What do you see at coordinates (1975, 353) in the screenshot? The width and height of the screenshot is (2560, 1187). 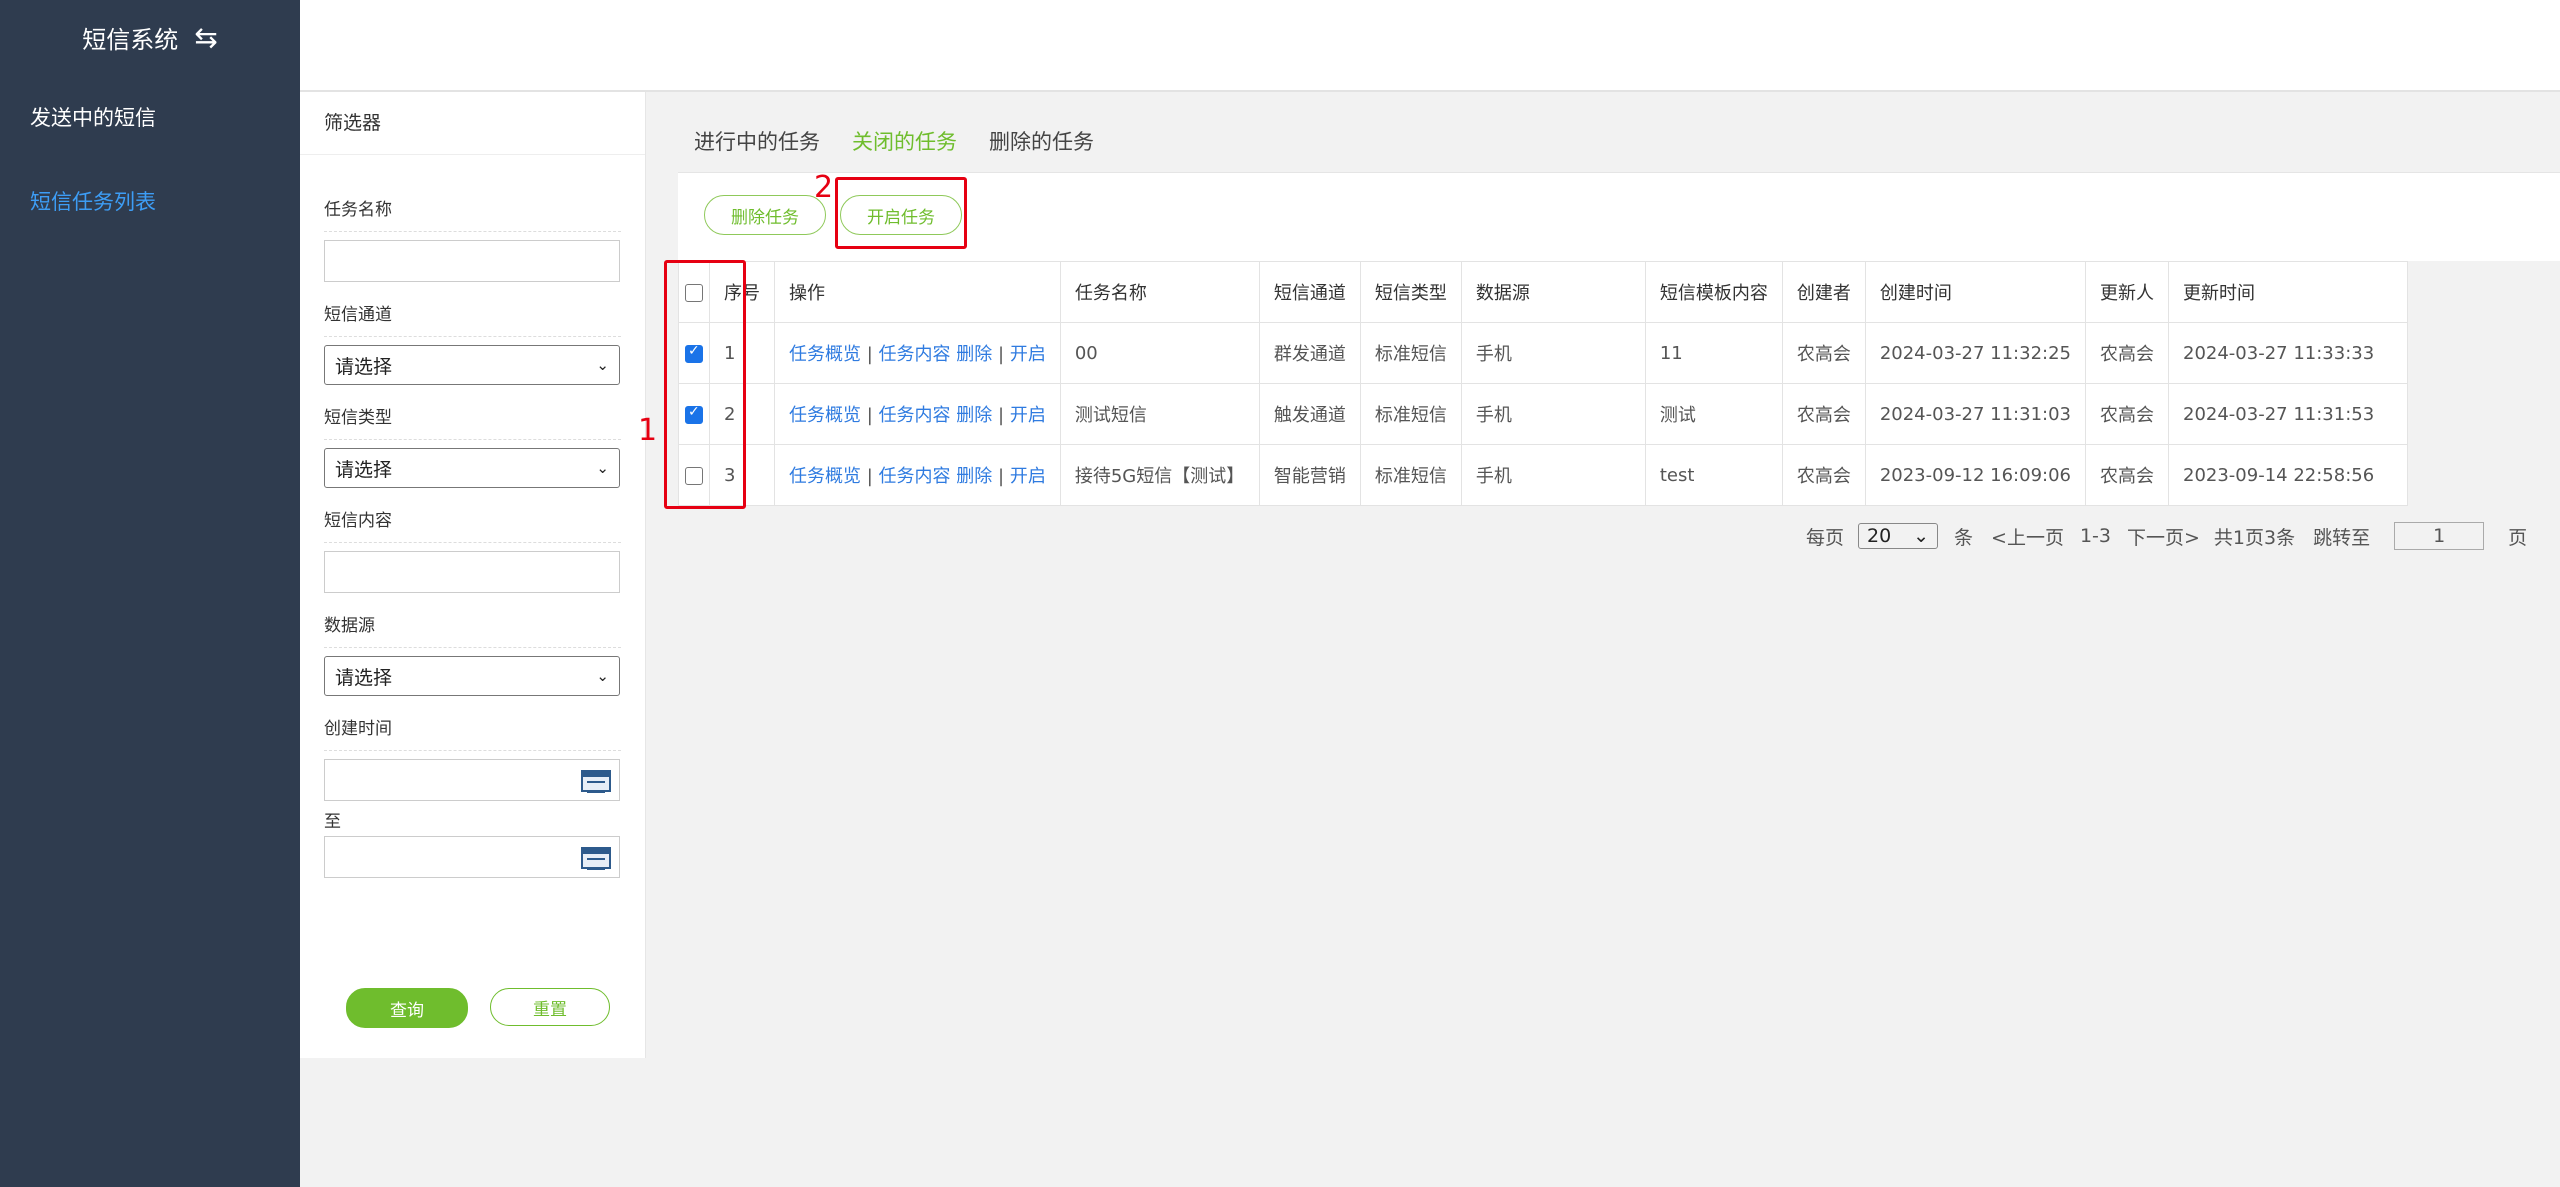 I see `row-created: 2024-03-27 11:32:25` at bounding box center [1975, 353].